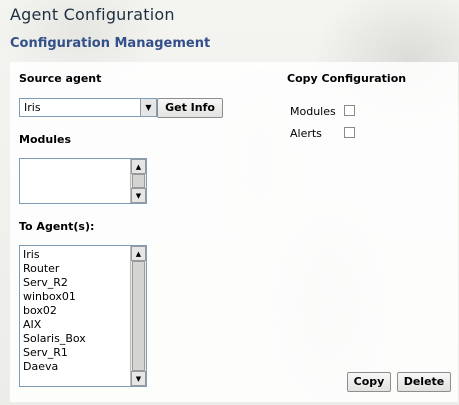 The image size is (459, 405). I want to click on delete-button: Delete, so click(424, 382).